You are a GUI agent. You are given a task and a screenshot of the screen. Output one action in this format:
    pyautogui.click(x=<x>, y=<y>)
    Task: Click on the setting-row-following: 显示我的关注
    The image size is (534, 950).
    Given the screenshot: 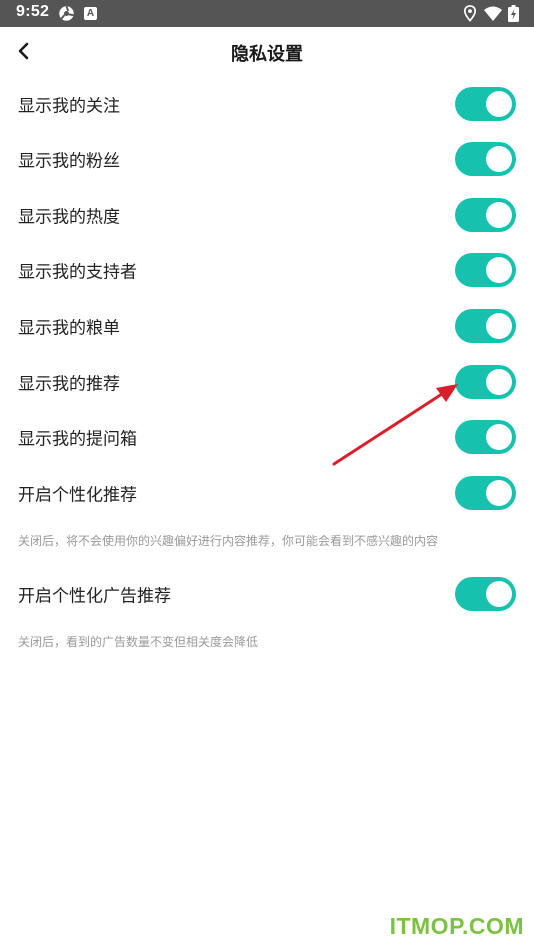 What is the action you would take?
    pyautogui.click(x=267, y=104)
    